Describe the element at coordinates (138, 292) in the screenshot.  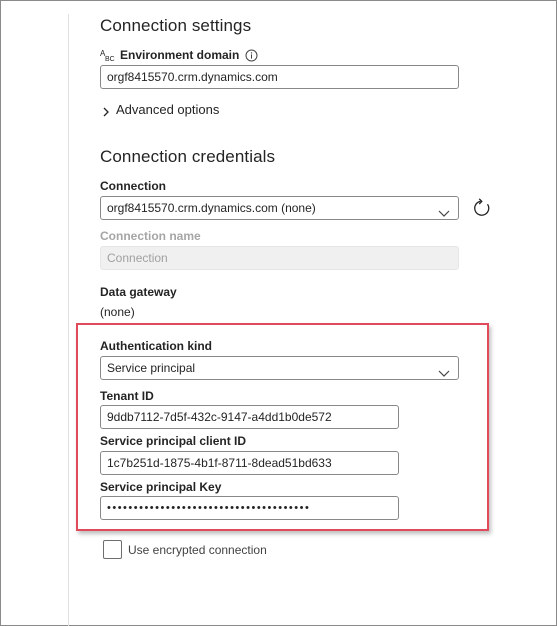
I see `data-gateway-label: Data gateway` at that location.